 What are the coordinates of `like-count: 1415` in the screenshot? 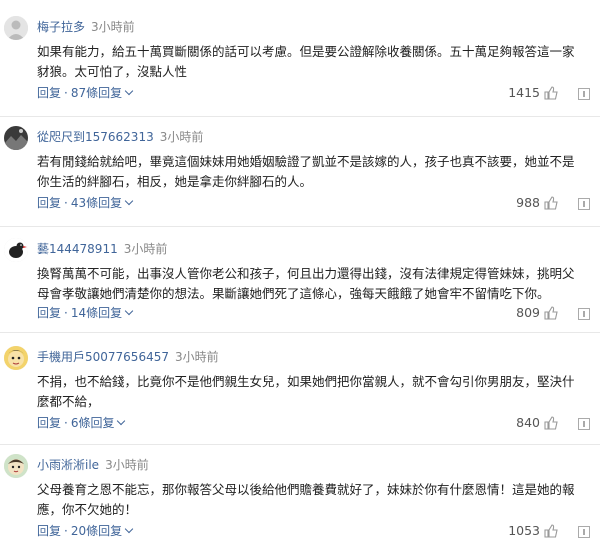 It's located at (524, 92).